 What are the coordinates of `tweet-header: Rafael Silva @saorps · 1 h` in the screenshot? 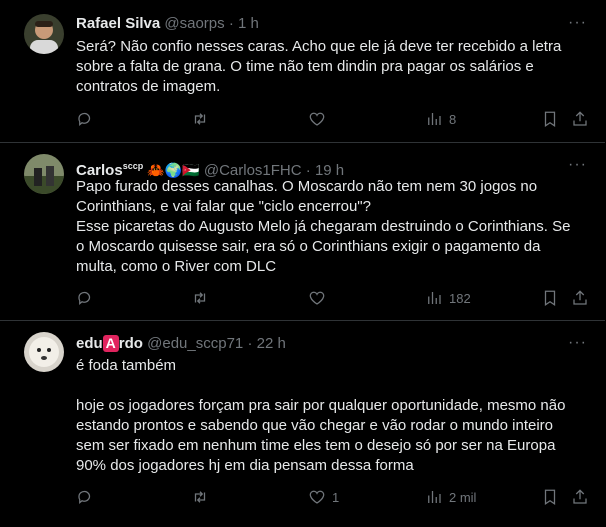 It's located at (167, 24).